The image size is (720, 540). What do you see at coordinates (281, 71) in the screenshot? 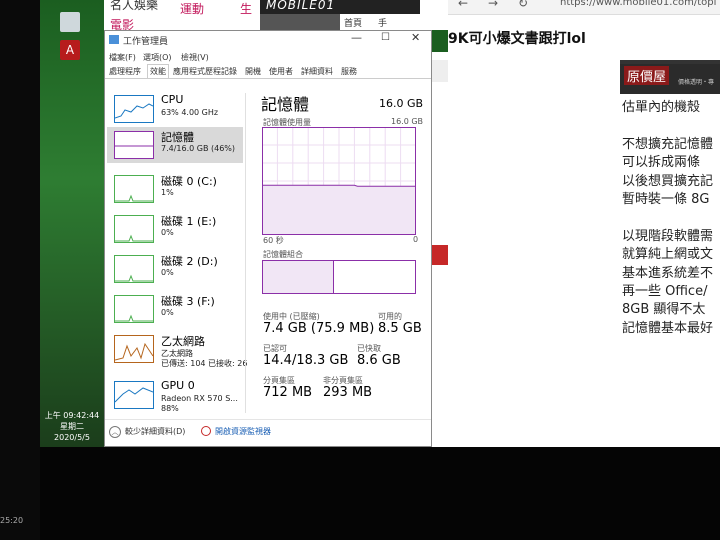
I see `tab-users: 使用者` at bounding box center [281, 71].